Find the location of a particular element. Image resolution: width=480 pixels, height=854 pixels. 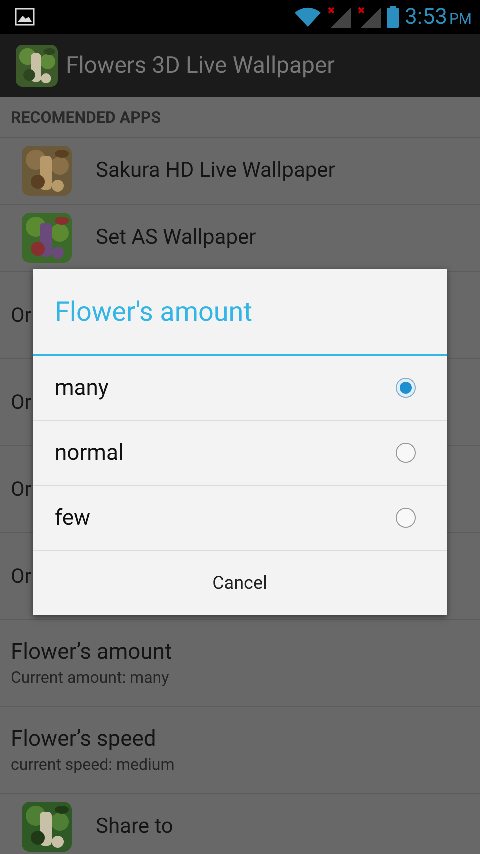

dialog-title: Flower's amount is located at coordinates (154, 312).